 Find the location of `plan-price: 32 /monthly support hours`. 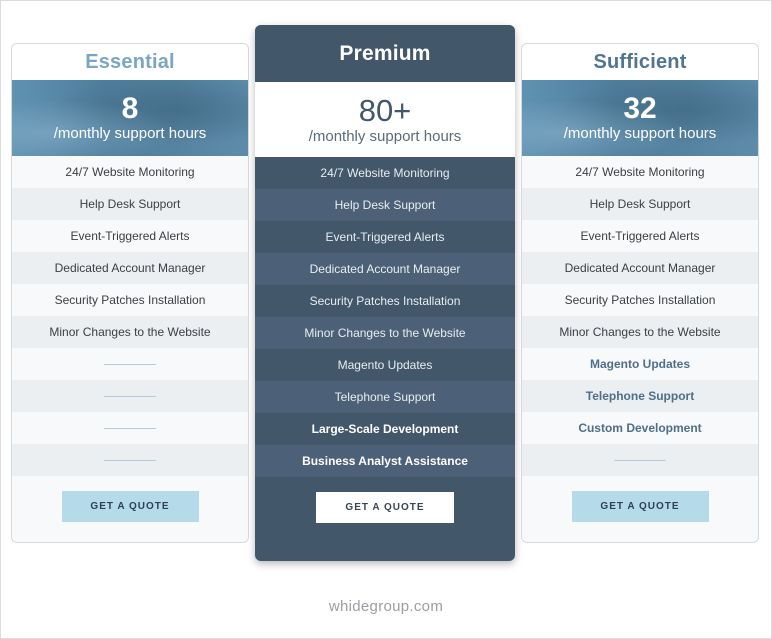

plan-price: 32 /monthly support hours is located at coordinates (640, 118).